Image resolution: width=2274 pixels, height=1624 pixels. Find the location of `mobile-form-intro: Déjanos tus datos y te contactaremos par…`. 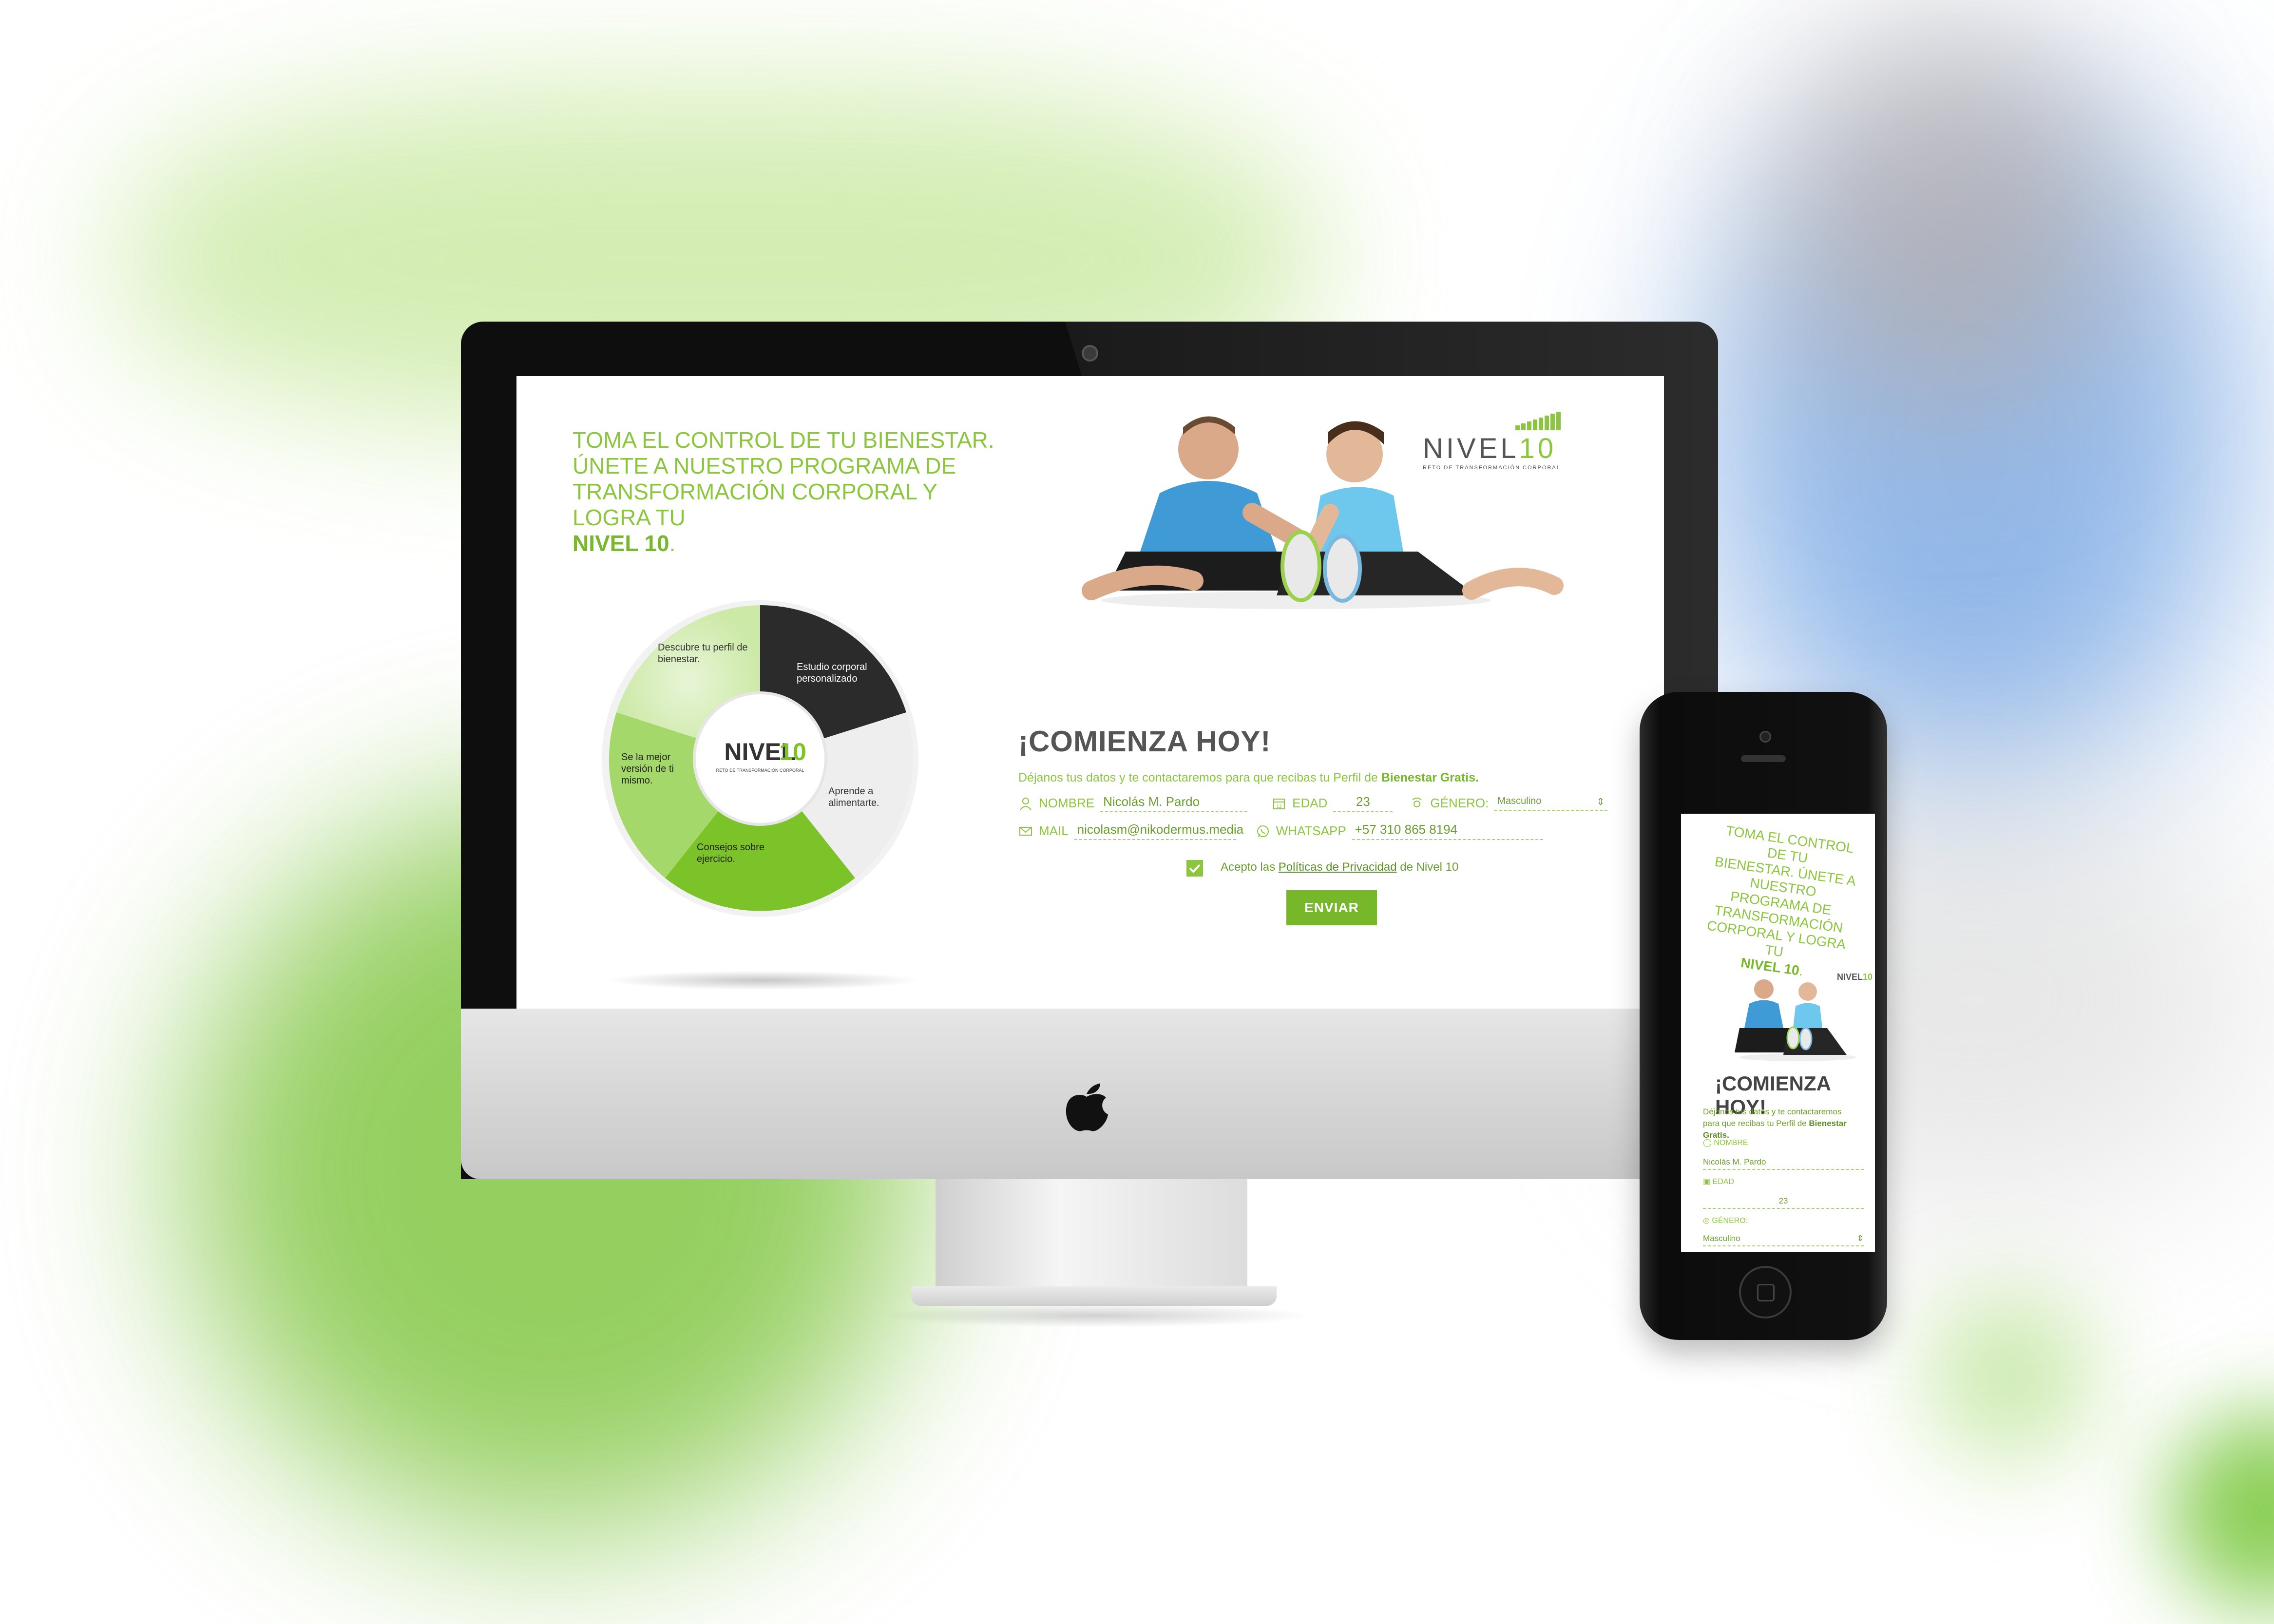

mobile-form-intro: Déjanos tus datos y te contactaremos par… is located at coordinates (1781, 1123).